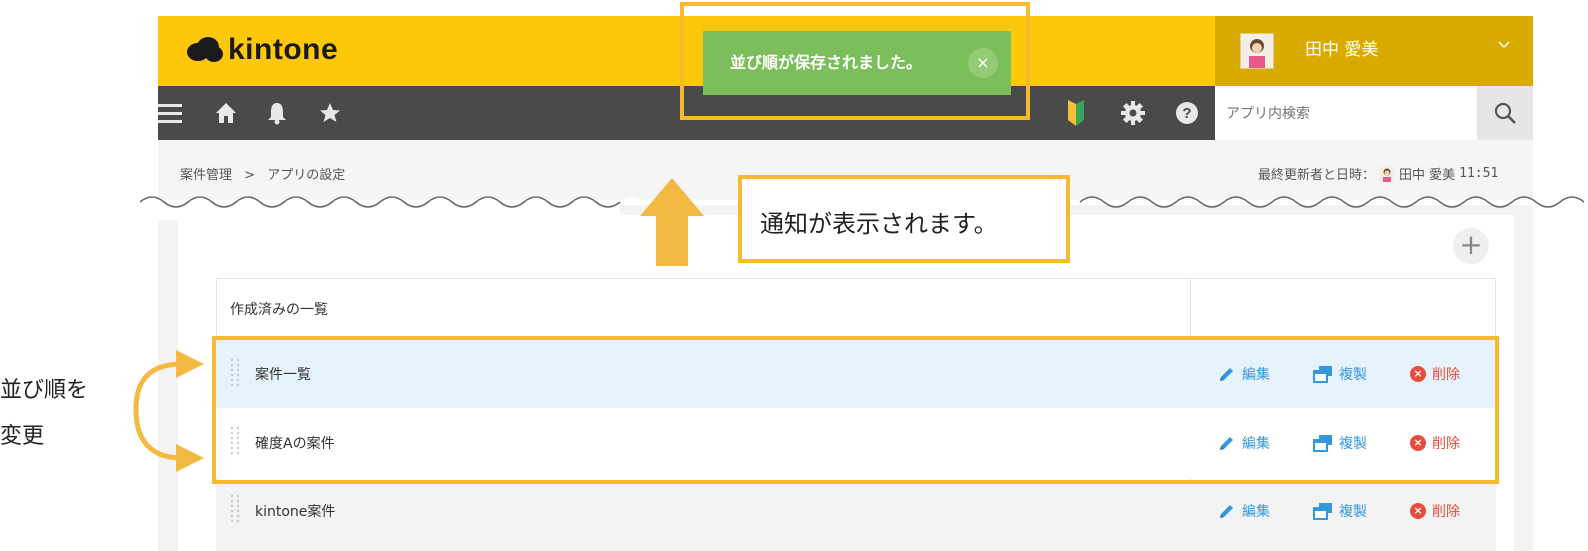 The width and height of the screenshot is (1588, 551). What do you see at coordinates (1427, 173) in the screenshot?
I see `updater-name: 田中 愛美` at bounding box center [1427, 173].